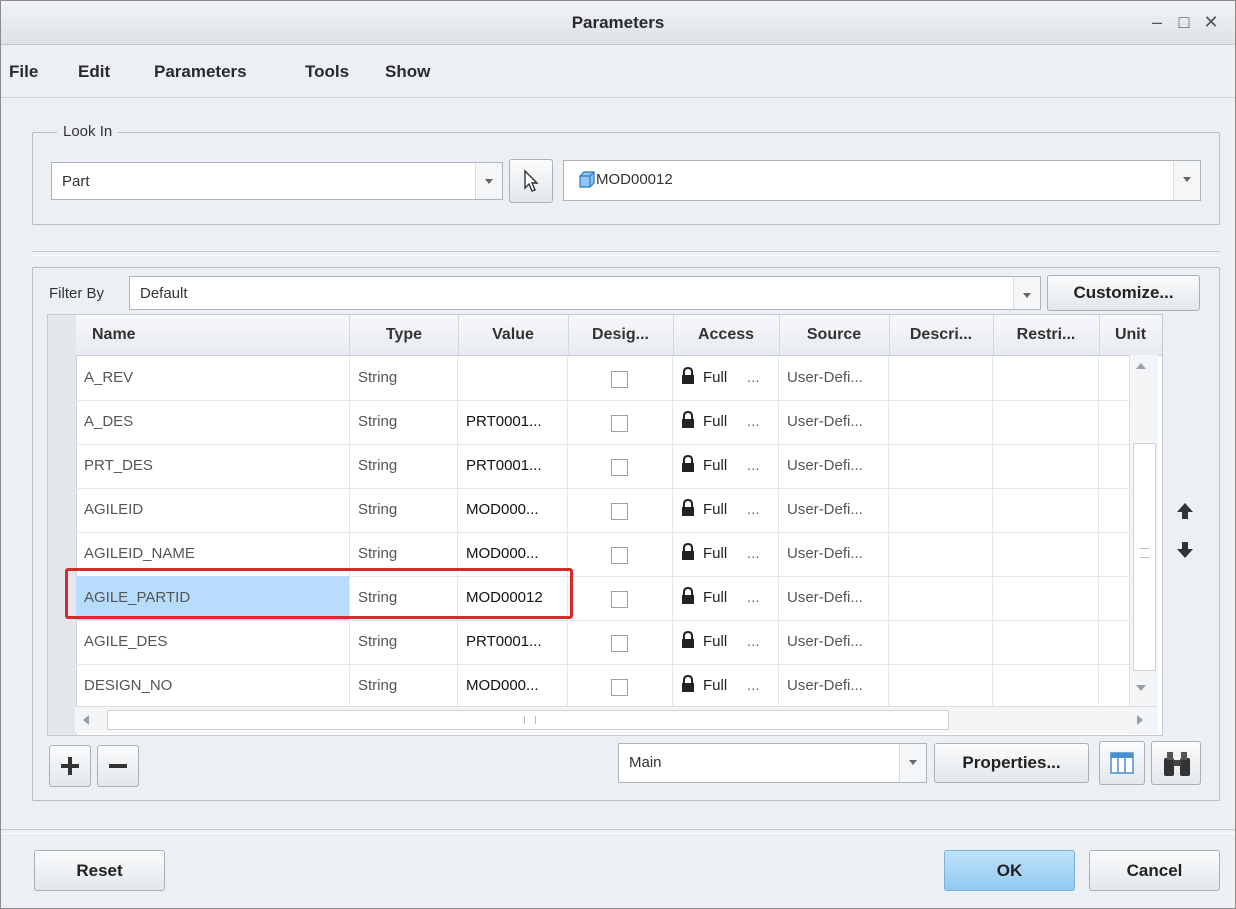 This screenshot has width=1236, height=909. What do you see at coordinates (86, 720) in the screenshot?
I see `scroll-left-icon` at bounding box center [86, 720].